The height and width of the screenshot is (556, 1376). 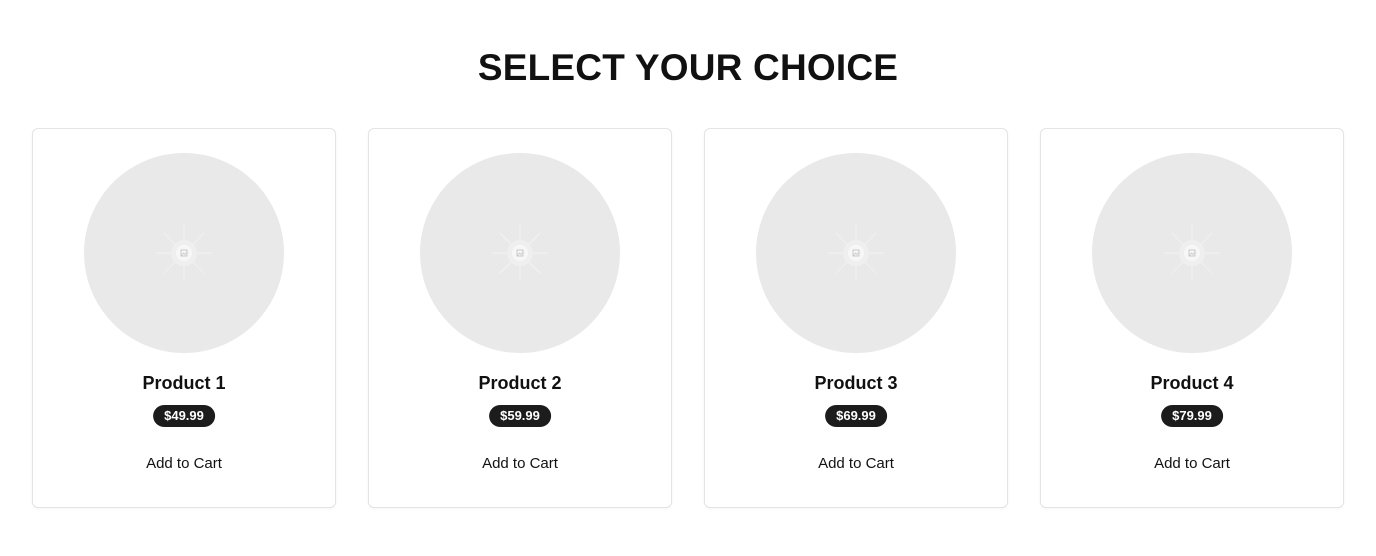 What do you see at coordinates (520, 416) in the screenshot?
I see `price-badge: $59.99` at bounding box center [520, 416].